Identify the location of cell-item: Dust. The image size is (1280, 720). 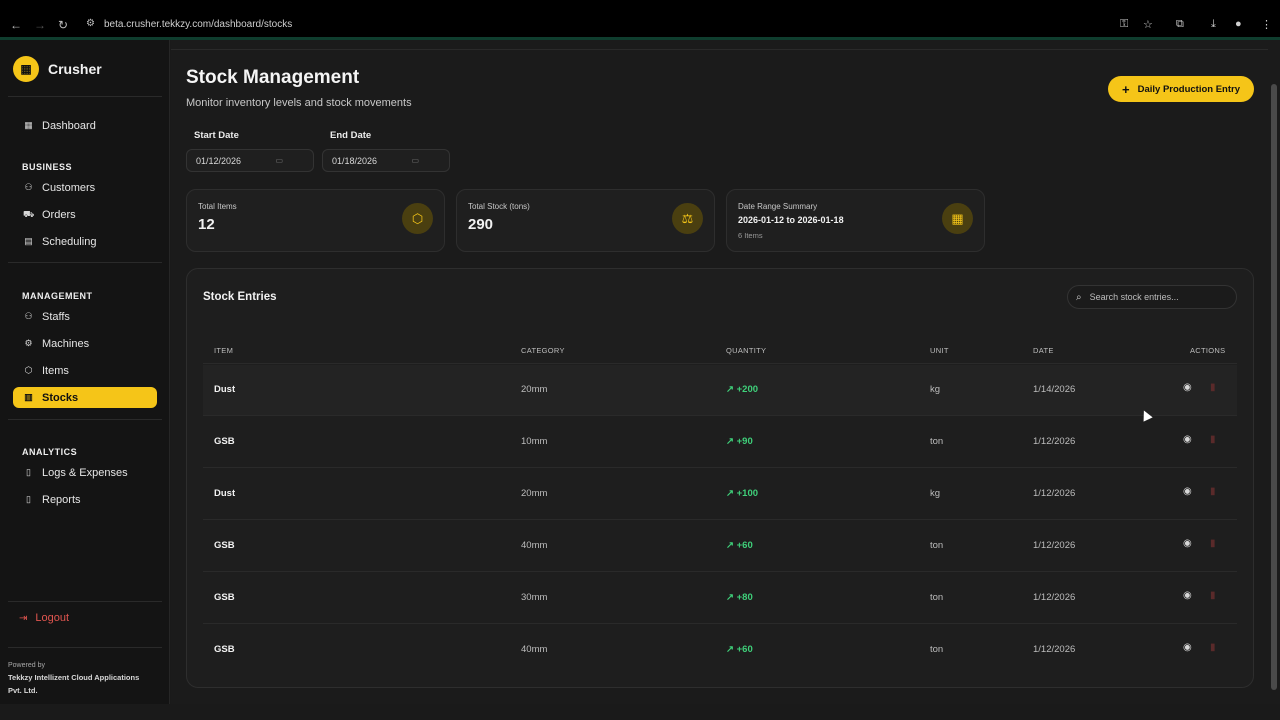
(225, 389).